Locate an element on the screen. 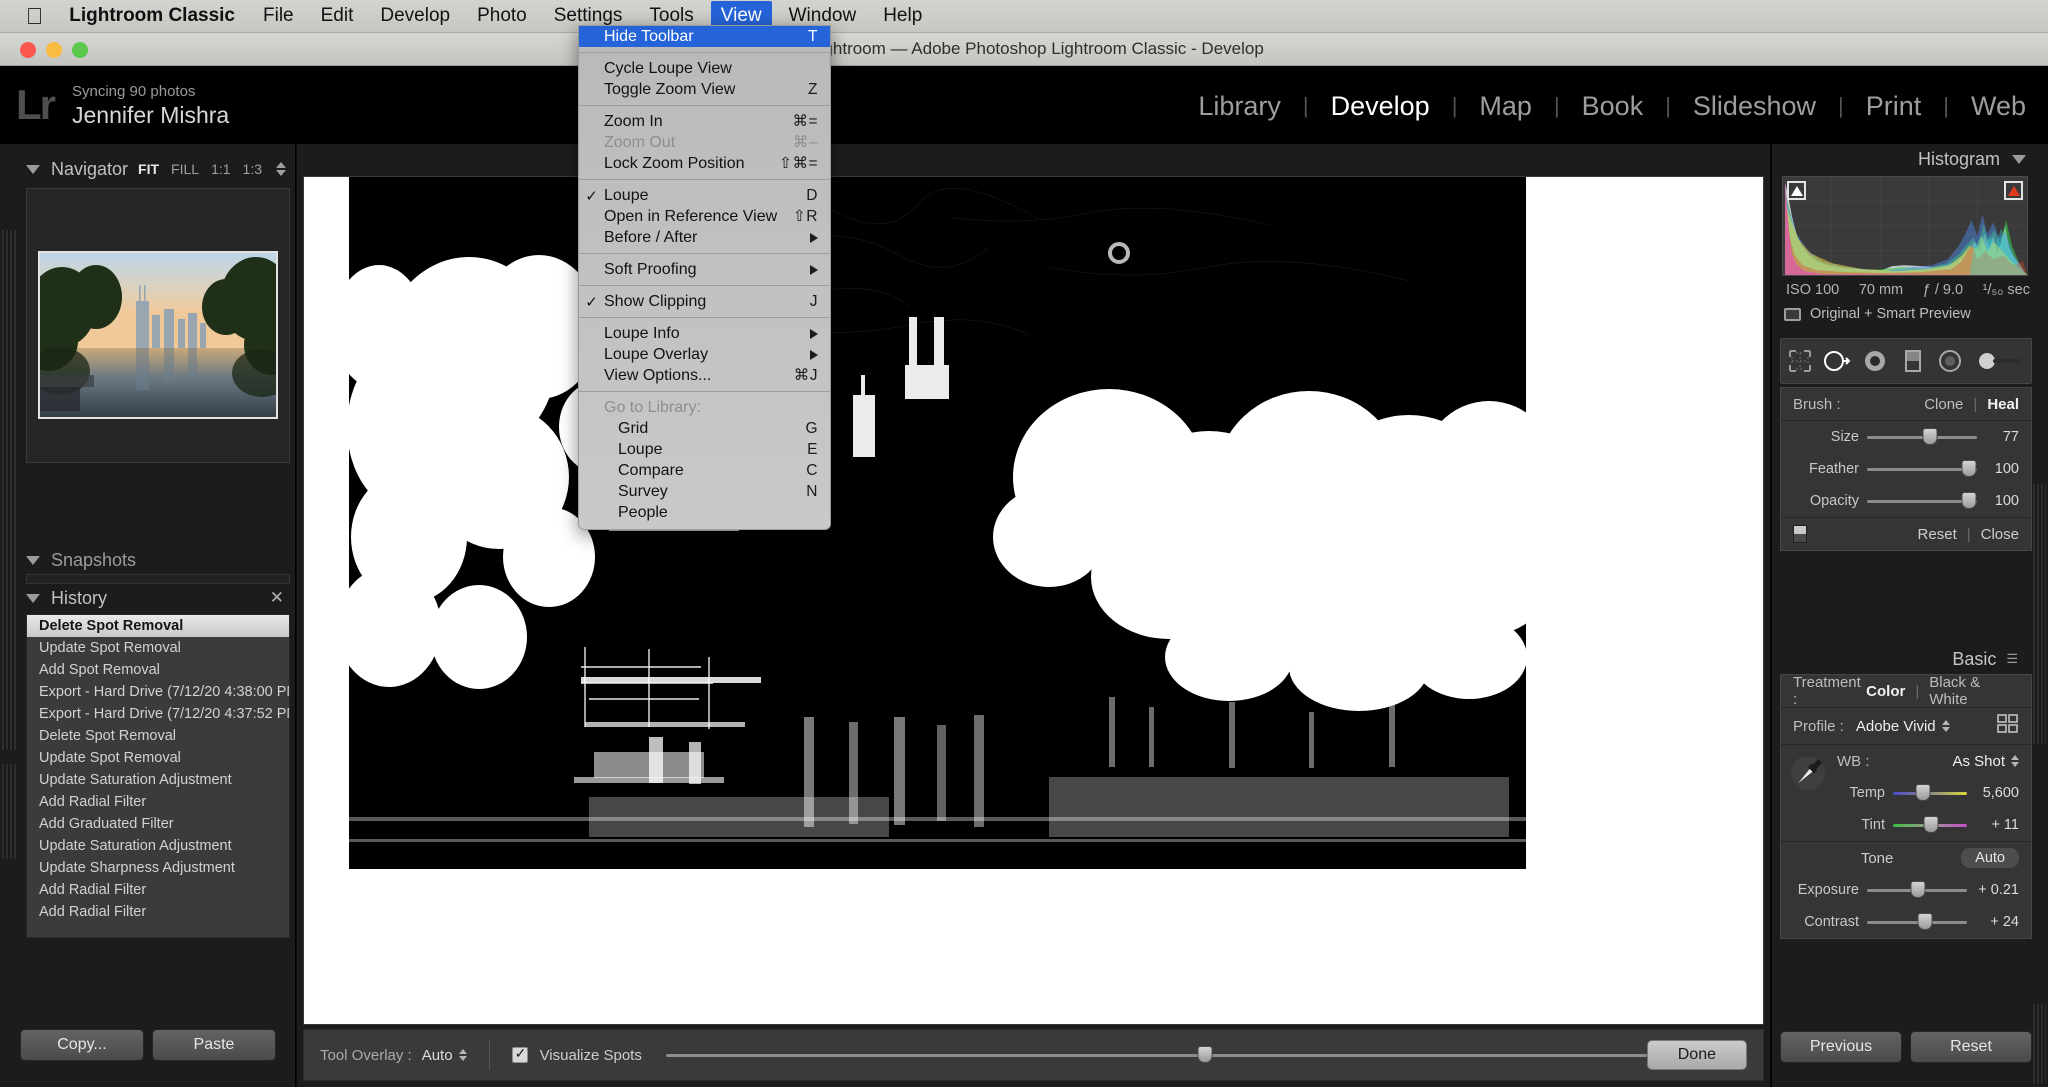  menu-item-lock-zoom-position: Lock Zoom Position ⇧⌘= is located at coordinates (704, 163).